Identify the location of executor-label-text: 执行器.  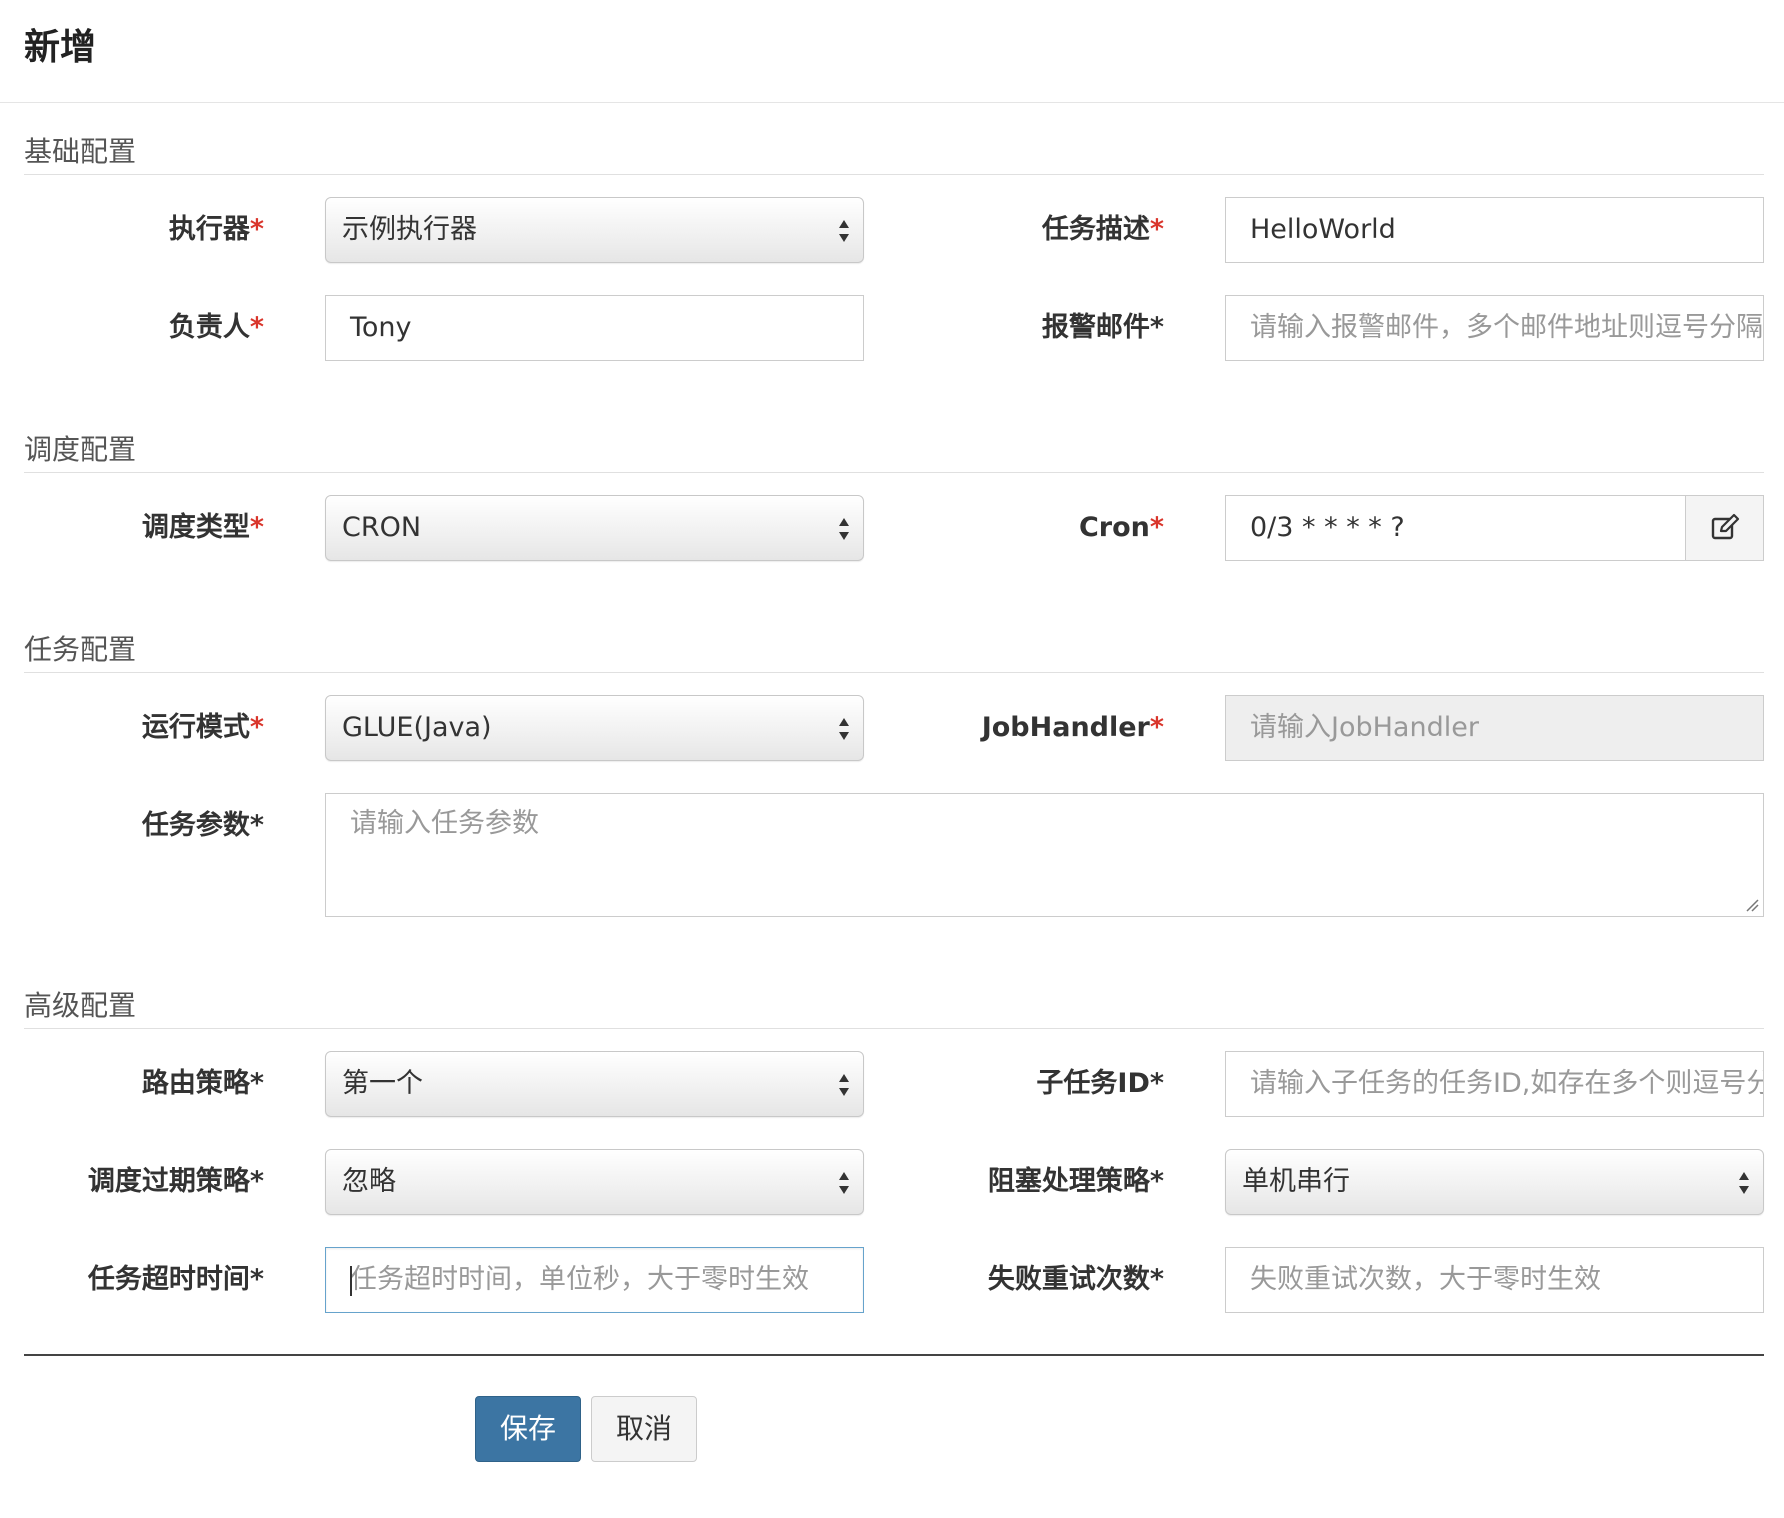
(209, 229).